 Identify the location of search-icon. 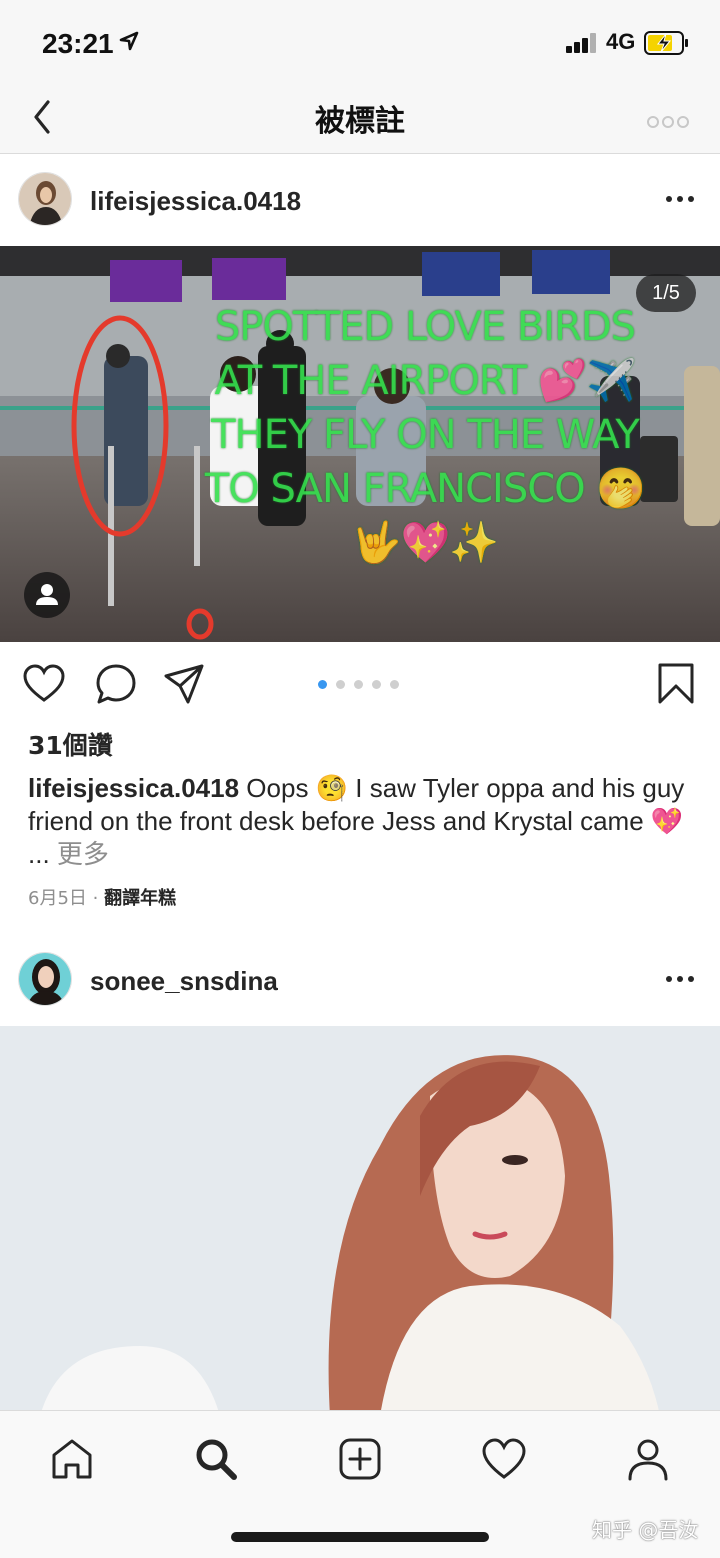
(216, 1459).